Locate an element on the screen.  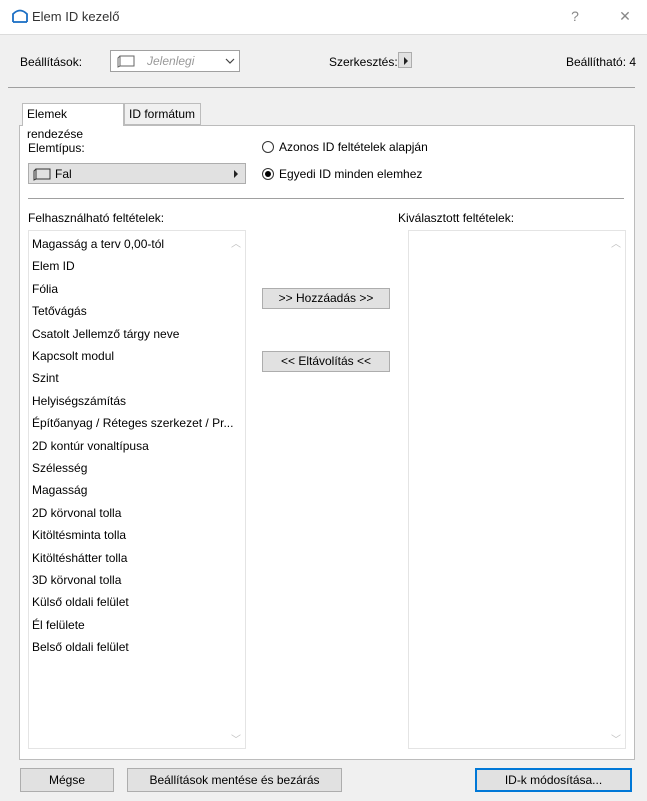
list-item: Kitöltéshátter tolla is located at coordinates (79, 558).